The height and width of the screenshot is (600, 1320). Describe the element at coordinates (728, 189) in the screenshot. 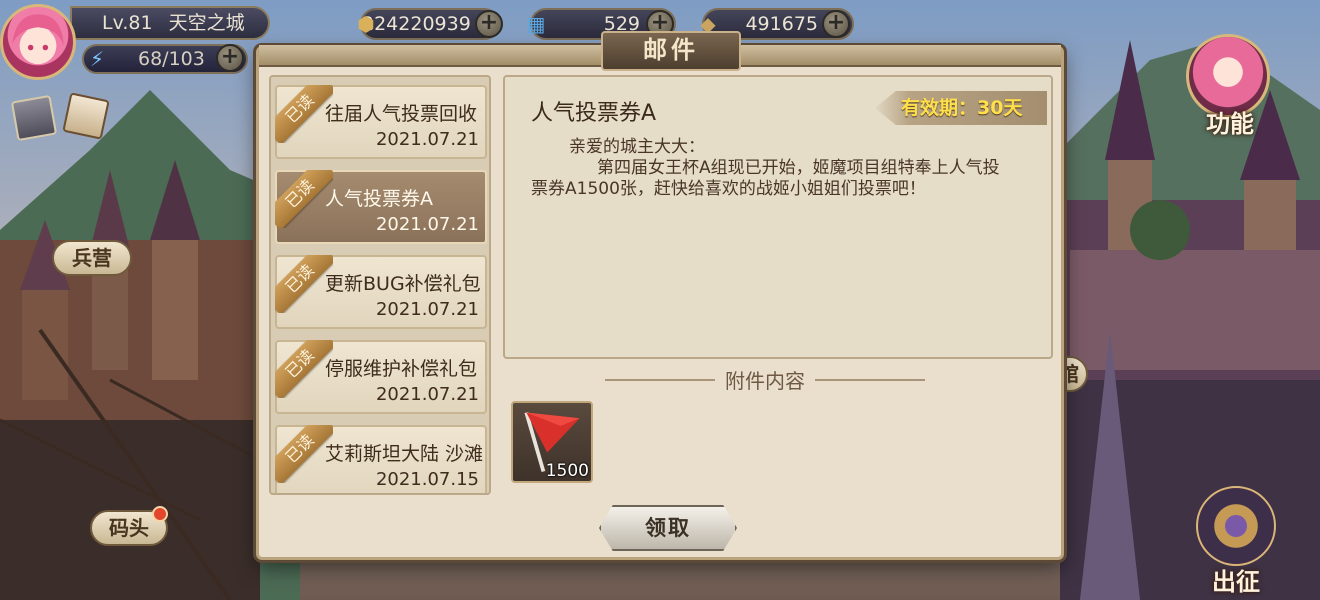

I see `mail-body-line: 票券A1500张，赶快给喜欢的战姬小姐姐们投票吧！` at that location.